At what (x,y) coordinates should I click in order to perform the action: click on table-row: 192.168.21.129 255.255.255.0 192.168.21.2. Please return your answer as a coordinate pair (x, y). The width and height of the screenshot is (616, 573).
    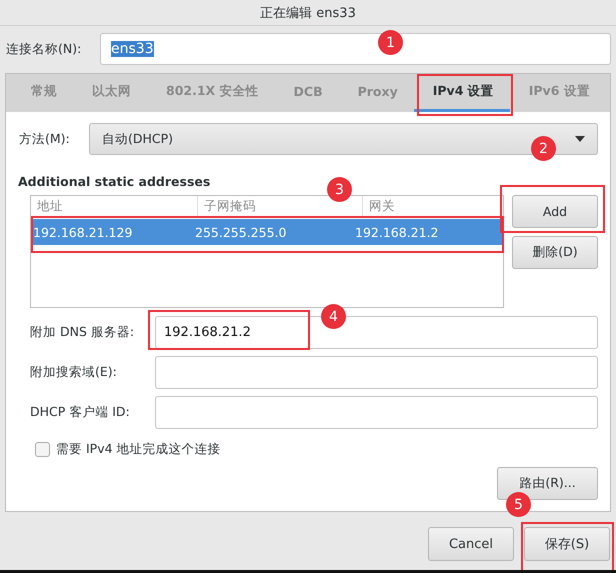
    Looking at the image, I should click on (267, 232).